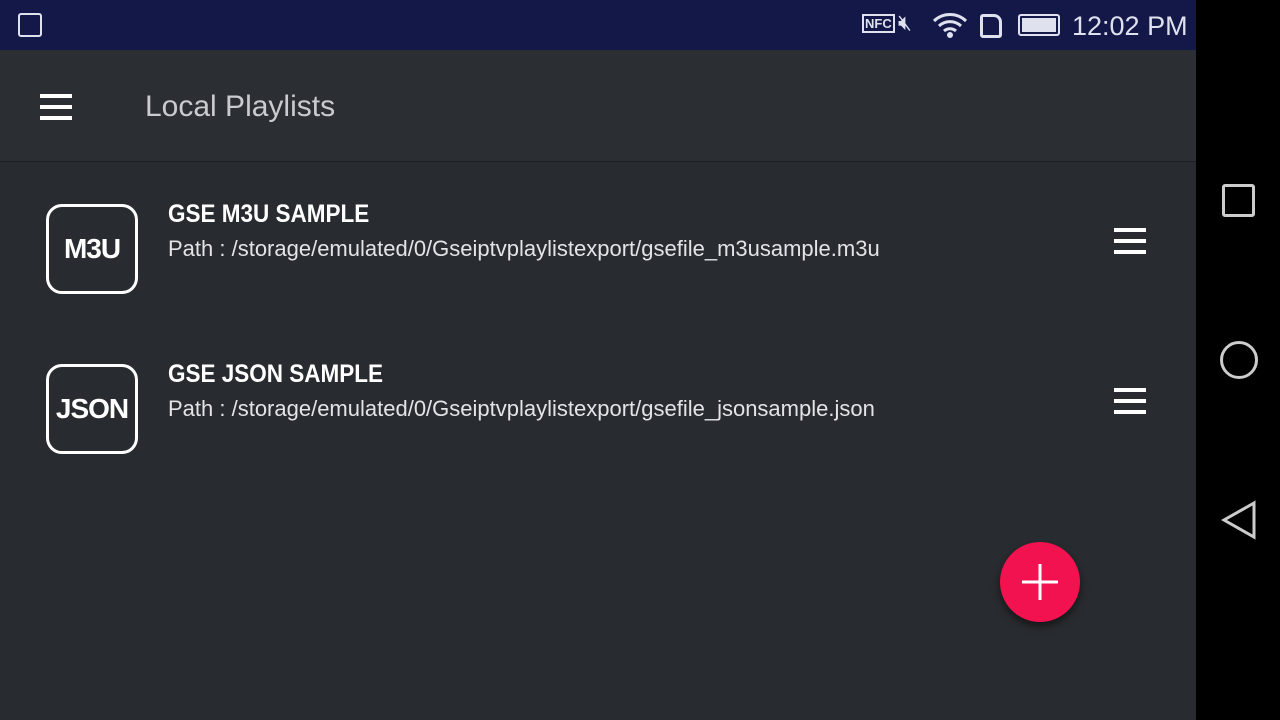 Image resolution: width=1280 pixels, height=720 pixels. What do you see at coordinates (1238, 200) in the screenshot?
I see `recents-button` at bounding box center [1238, 200].